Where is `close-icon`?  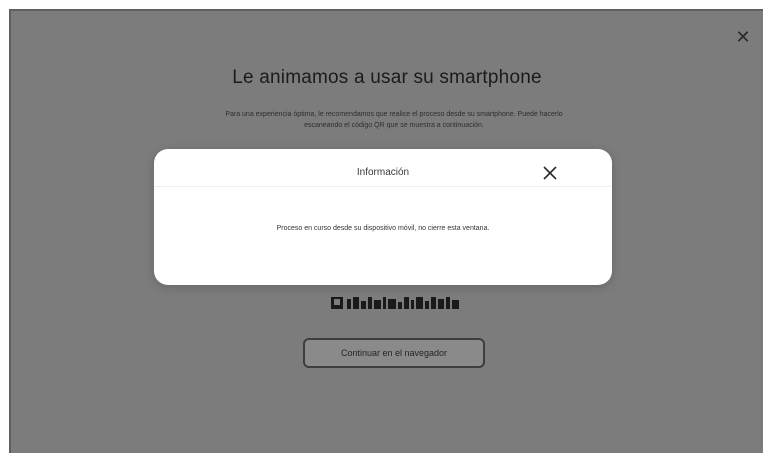
close-icon is located at coordinates (550, 173).